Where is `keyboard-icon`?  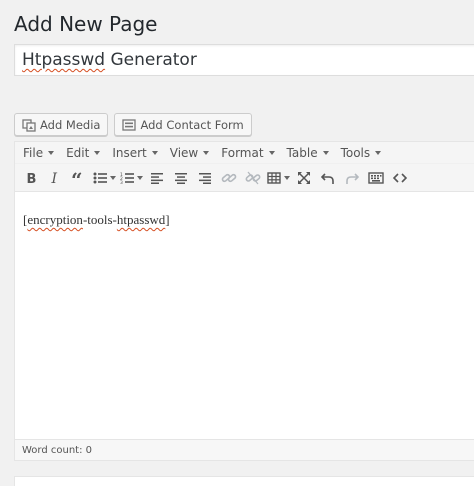
keyboard-icon is located at coordinates (376, 177).